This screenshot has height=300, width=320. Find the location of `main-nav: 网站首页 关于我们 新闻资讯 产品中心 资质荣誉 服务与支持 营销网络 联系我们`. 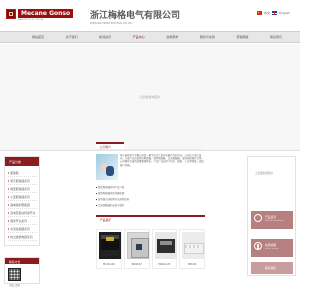

main-nav: 网站首页 关于我们 新闻资讯 产品中心 资质荣誉 服务与支持 营销网络 联系我们 is located at coordinates (150, 37).